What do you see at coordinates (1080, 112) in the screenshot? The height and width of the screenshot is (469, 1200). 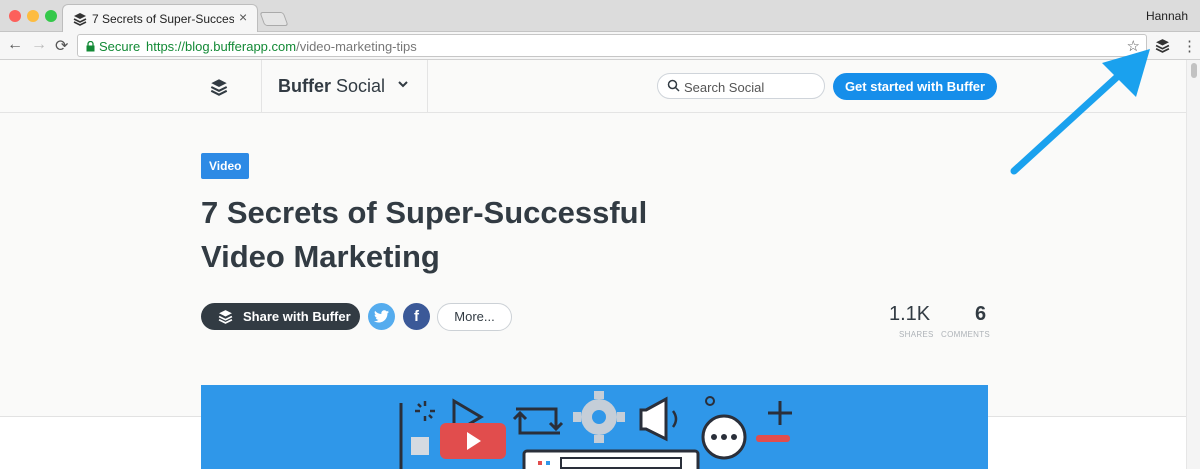 I see `annotation-arrow-icon` at bounding box center [1080, 112].